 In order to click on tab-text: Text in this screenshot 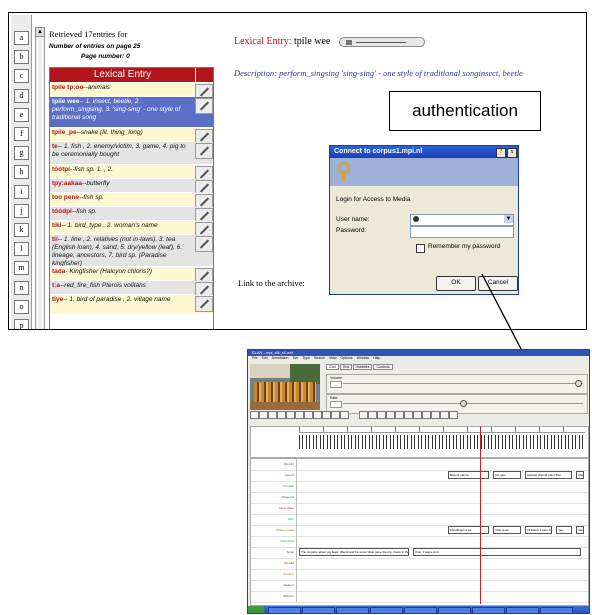, I will do `click(346, 367)`.